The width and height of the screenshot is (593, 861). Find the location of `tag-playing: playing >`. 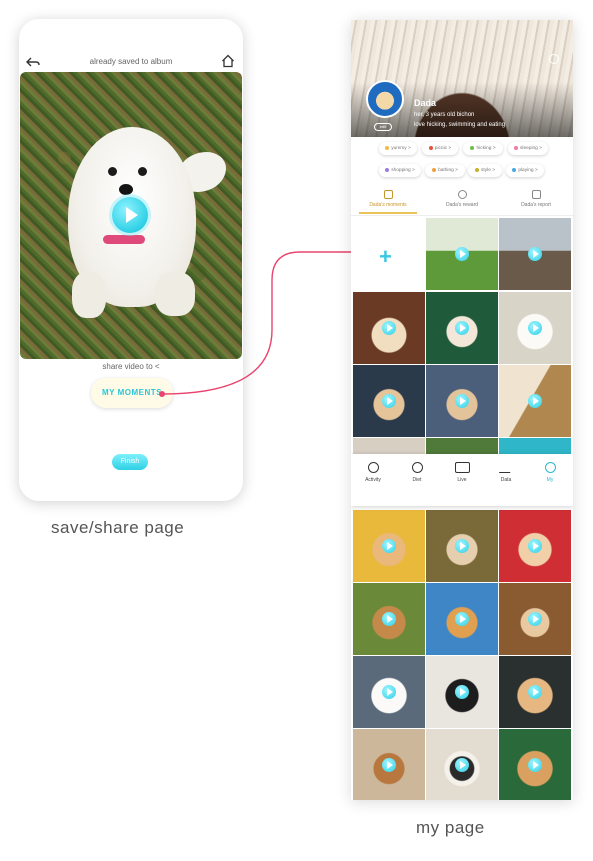

tag-playing: playing > is located at coordinates (525, 170).